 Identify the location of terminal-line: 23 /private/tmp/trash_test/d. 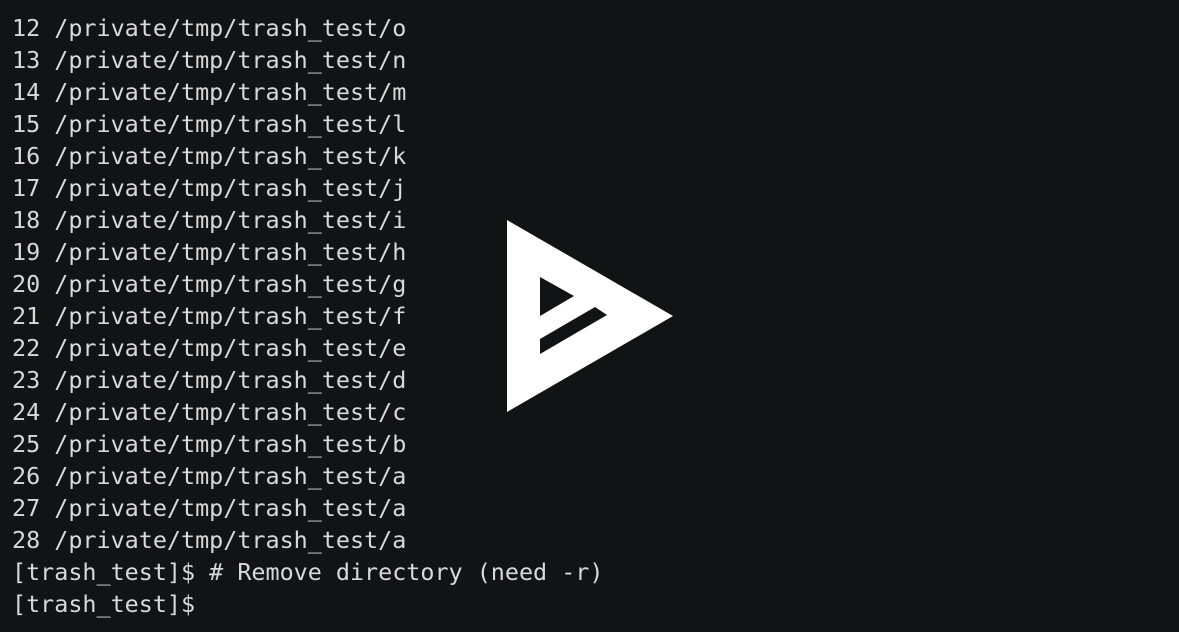
(209, 380).